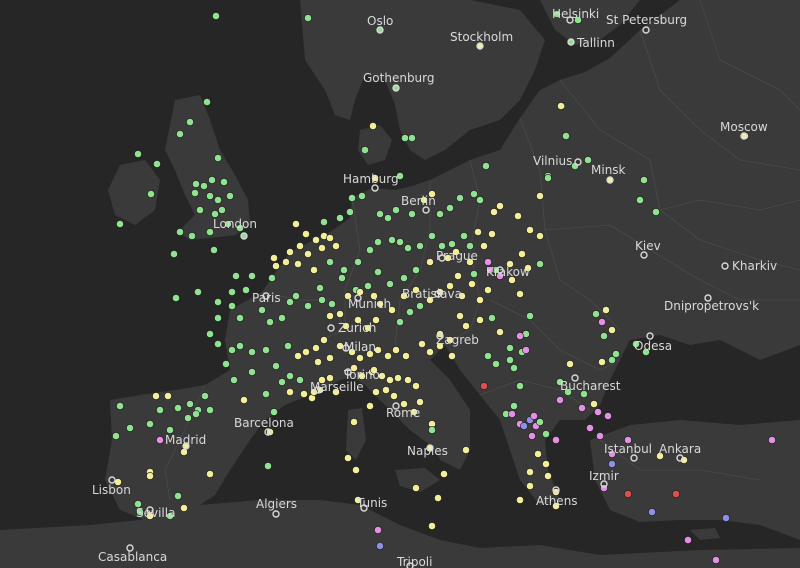 This screenshot has width=800, height=568. I want to click on marker-red, so click(484, 386).